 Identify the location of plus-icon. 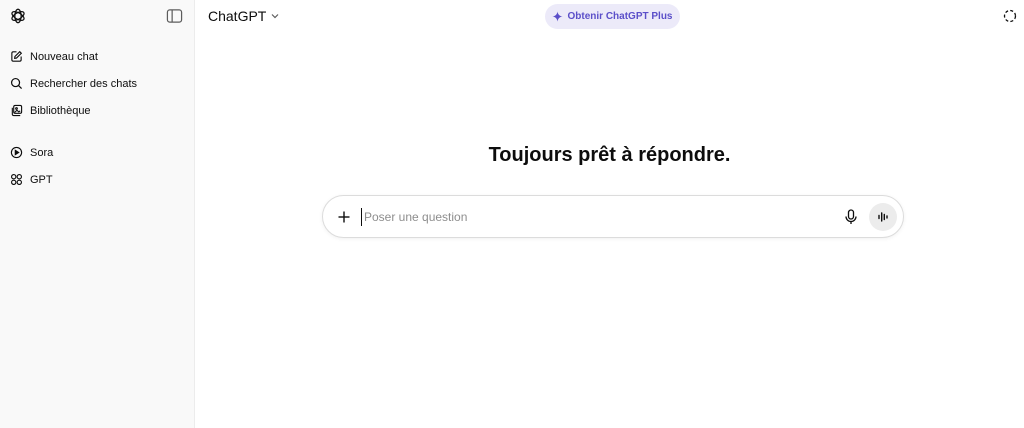
(344, 217).